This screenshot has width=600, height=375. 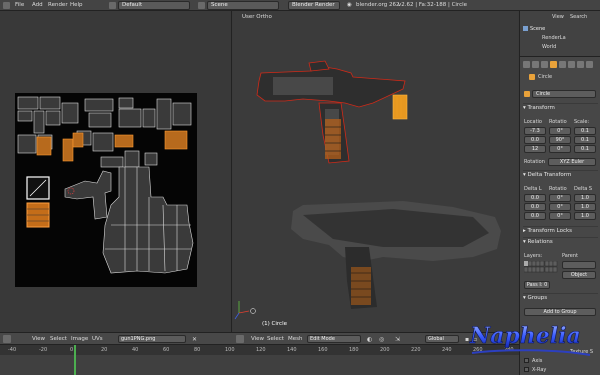 I want to click on uv-view-menu: View, so click(x=38, y=339).